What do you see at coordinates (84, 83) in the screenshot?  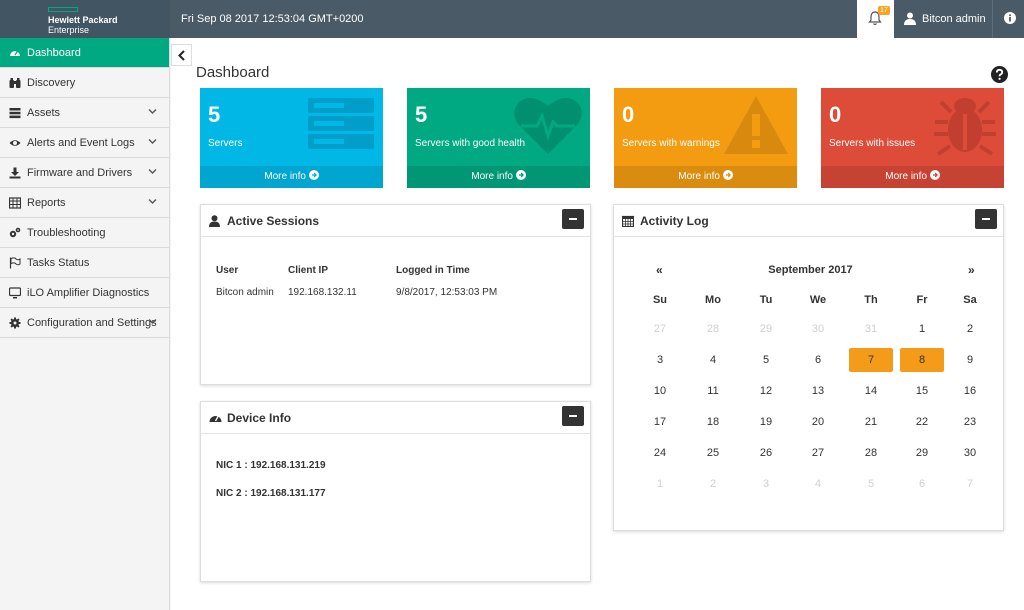 I see `sidebar-item-discovery: Discovery` at bounding box center [84, 83].